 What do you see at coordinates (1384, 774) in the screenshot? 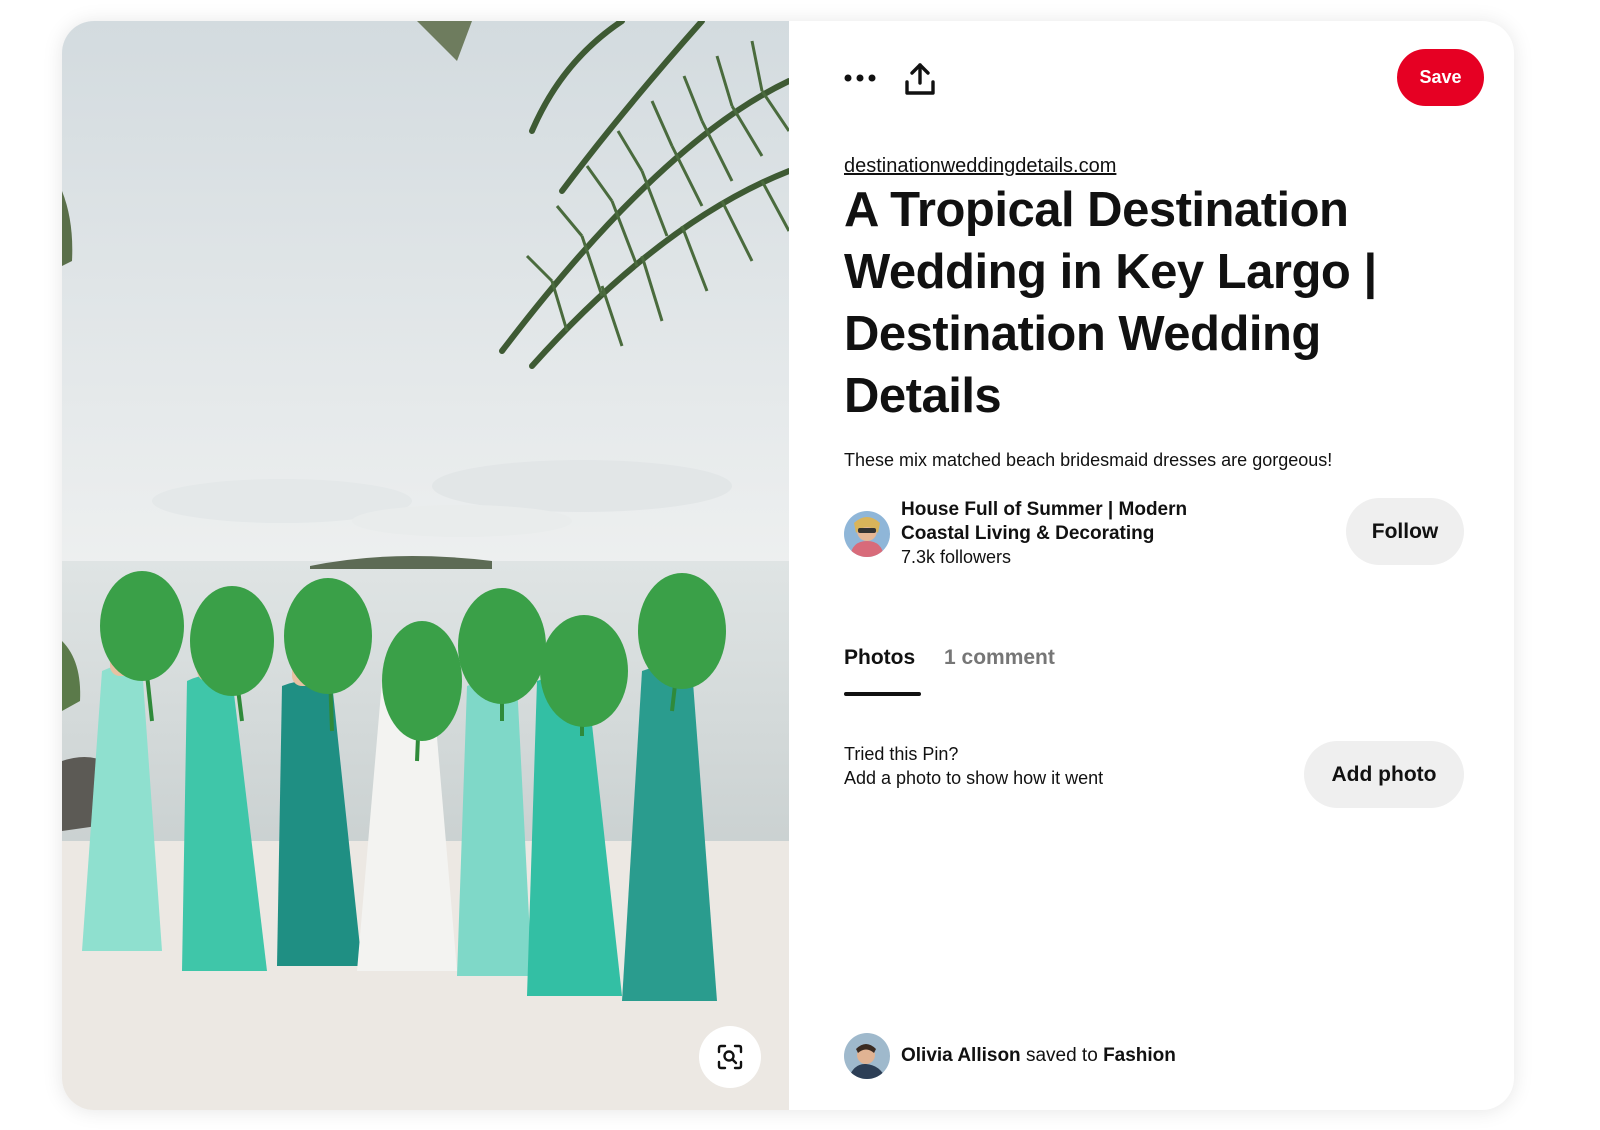
I see `add-photo-button: Add photo` at bounding box center [1384, 774].